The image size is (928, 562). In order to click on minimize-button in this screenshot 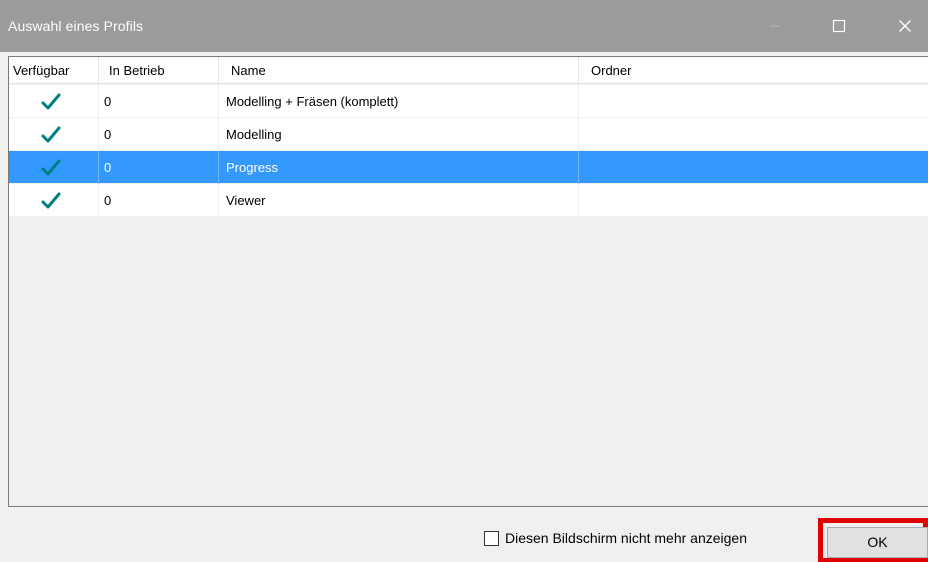, I will do `click(775, 26)`.